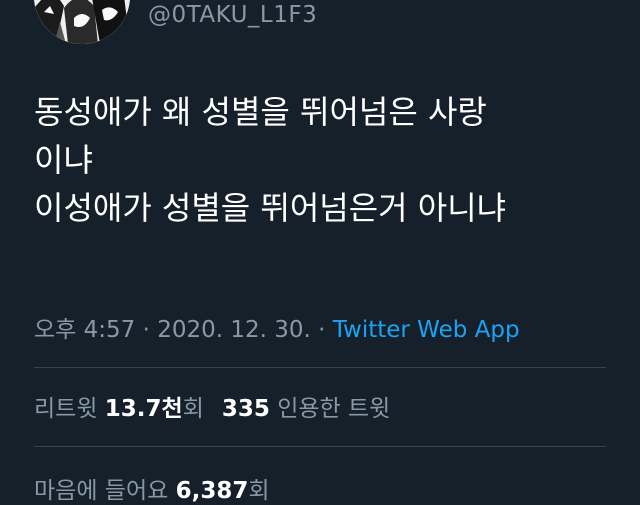 The height and width of the screenshot is (505, 640). I want to click on tweet-line: 이냐, so click(63, 160).